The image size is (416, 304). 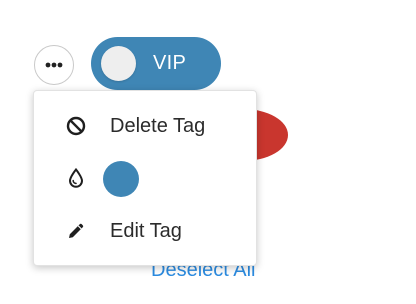 I want to click on vip-tag-toggle: VIP, so click(x=156, y=63).